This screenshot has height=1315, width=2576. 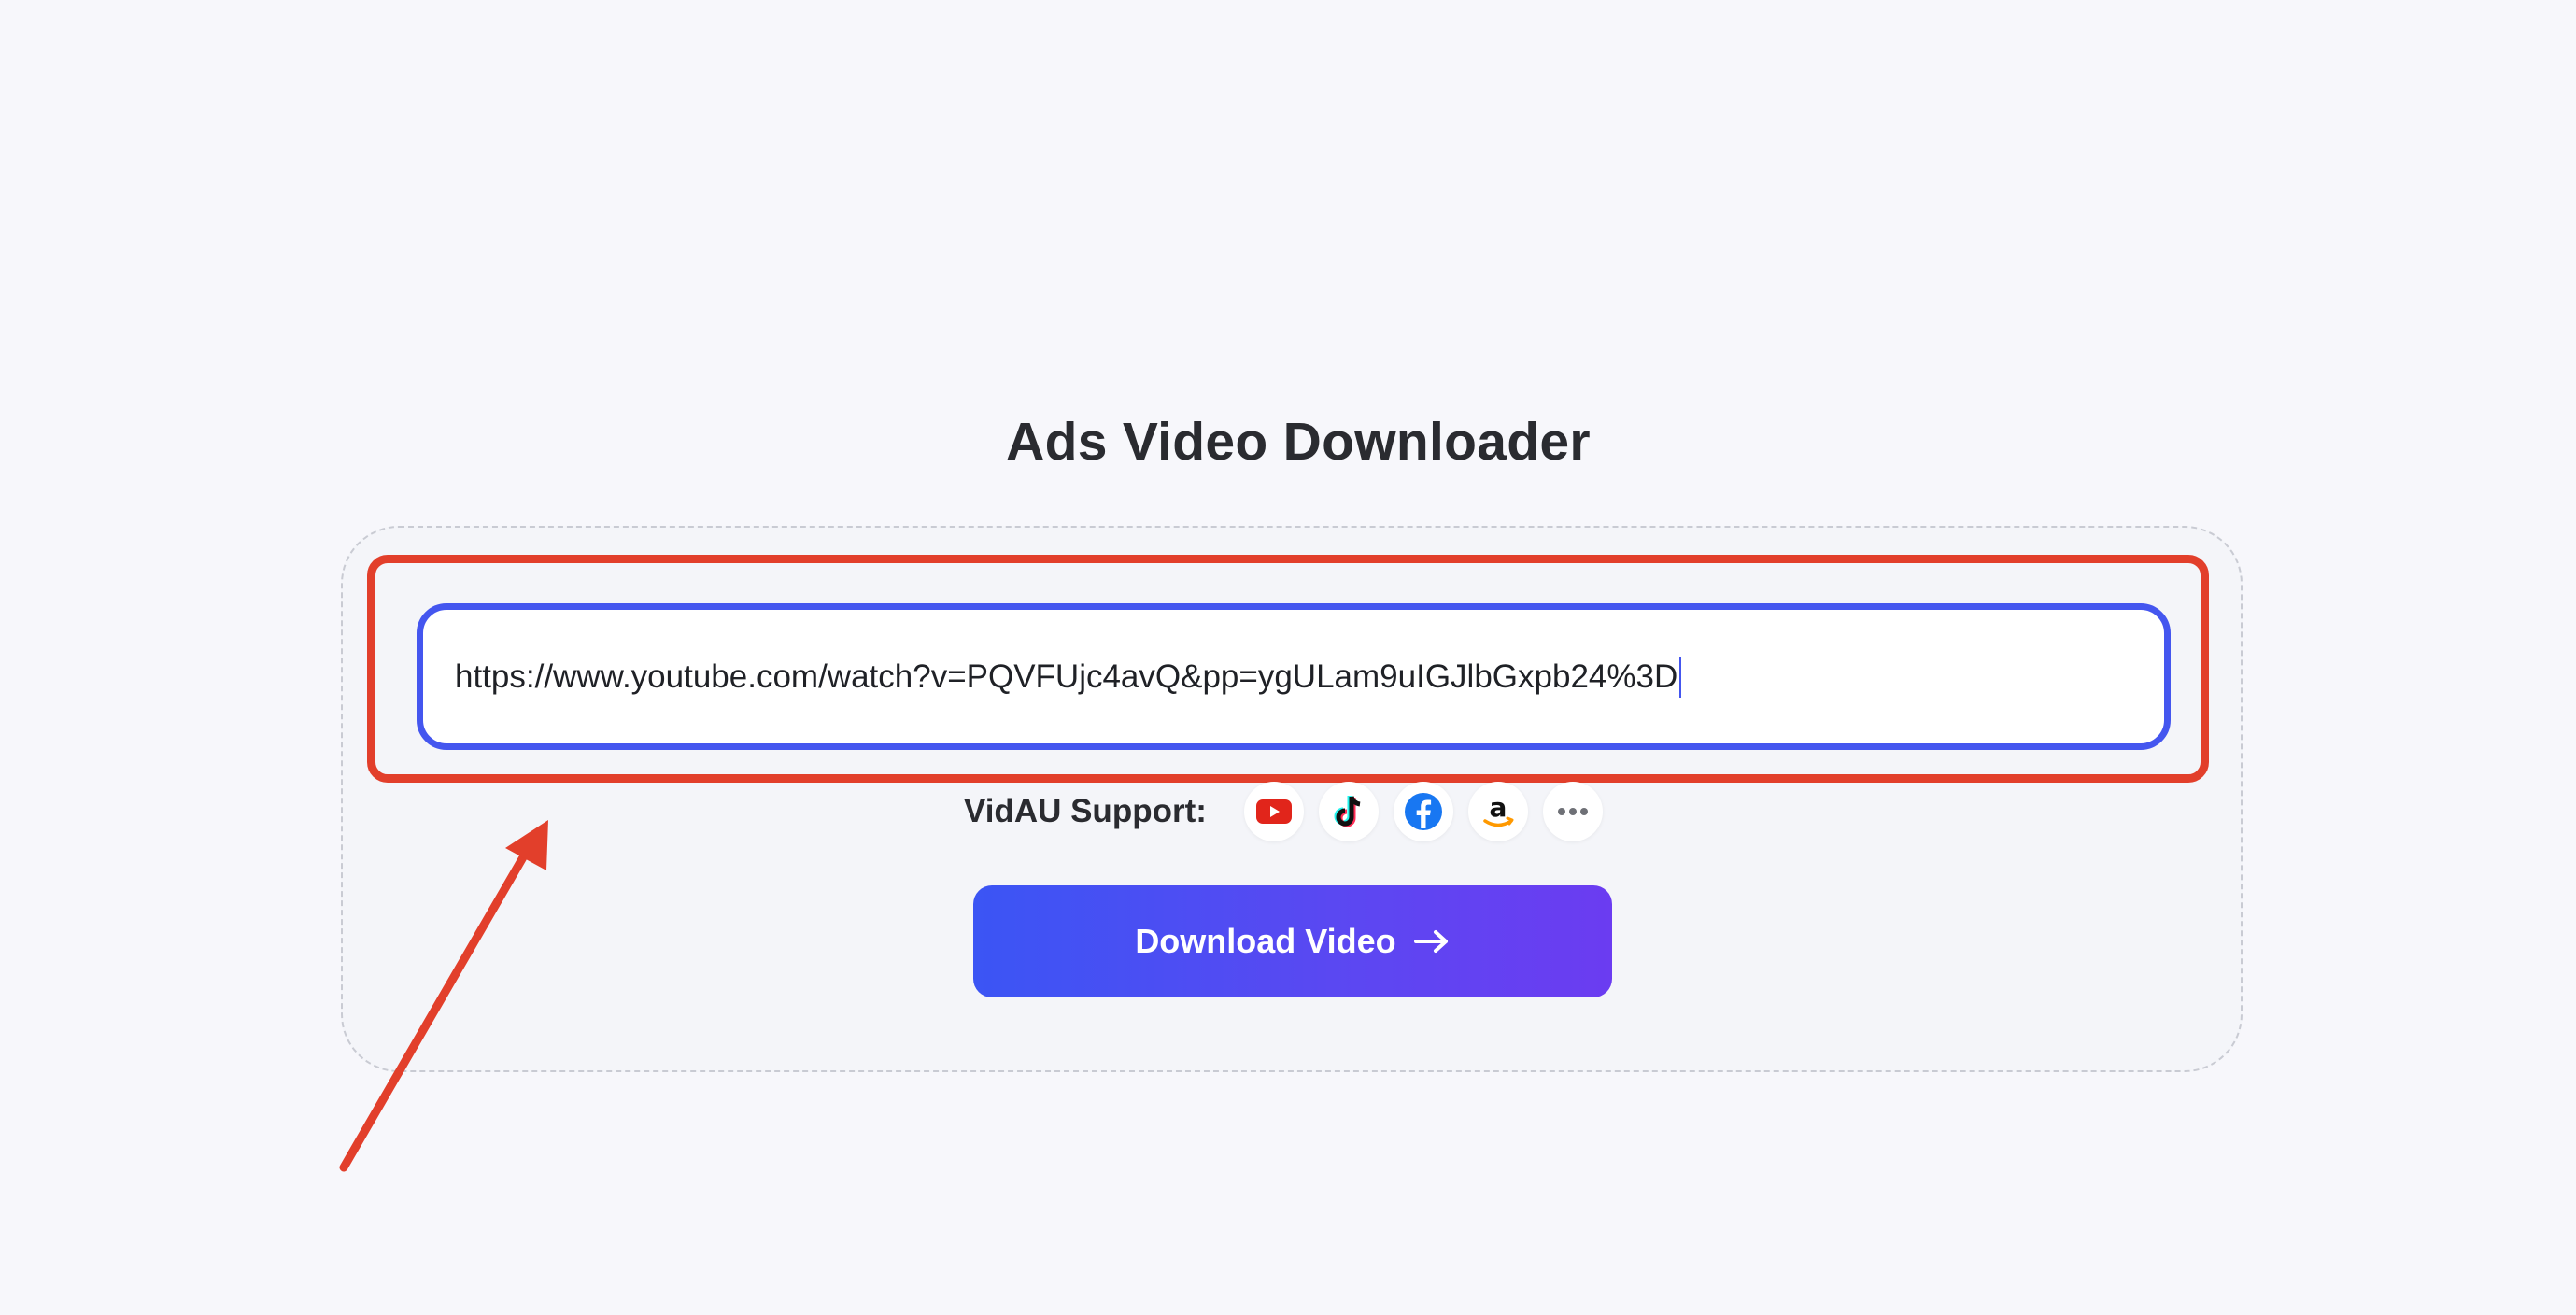 I want to click on amazon-icon: a, so click(x=1497, y=811).